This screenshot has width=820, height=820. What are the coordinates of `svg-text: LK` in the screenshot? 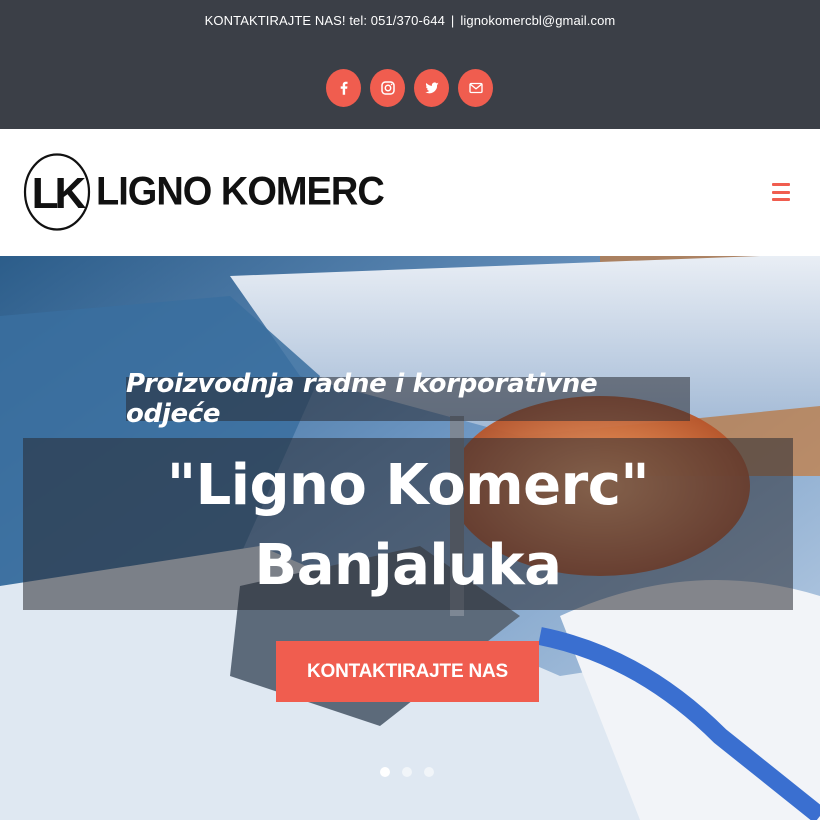 It's located at (59, 193).